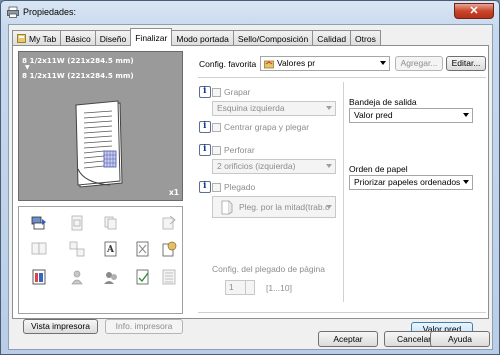 This screenshot has height=355, width=500. Describe the element at coordinates (205, 150) in the screenshot. I see `punch-info-icon` at that location.